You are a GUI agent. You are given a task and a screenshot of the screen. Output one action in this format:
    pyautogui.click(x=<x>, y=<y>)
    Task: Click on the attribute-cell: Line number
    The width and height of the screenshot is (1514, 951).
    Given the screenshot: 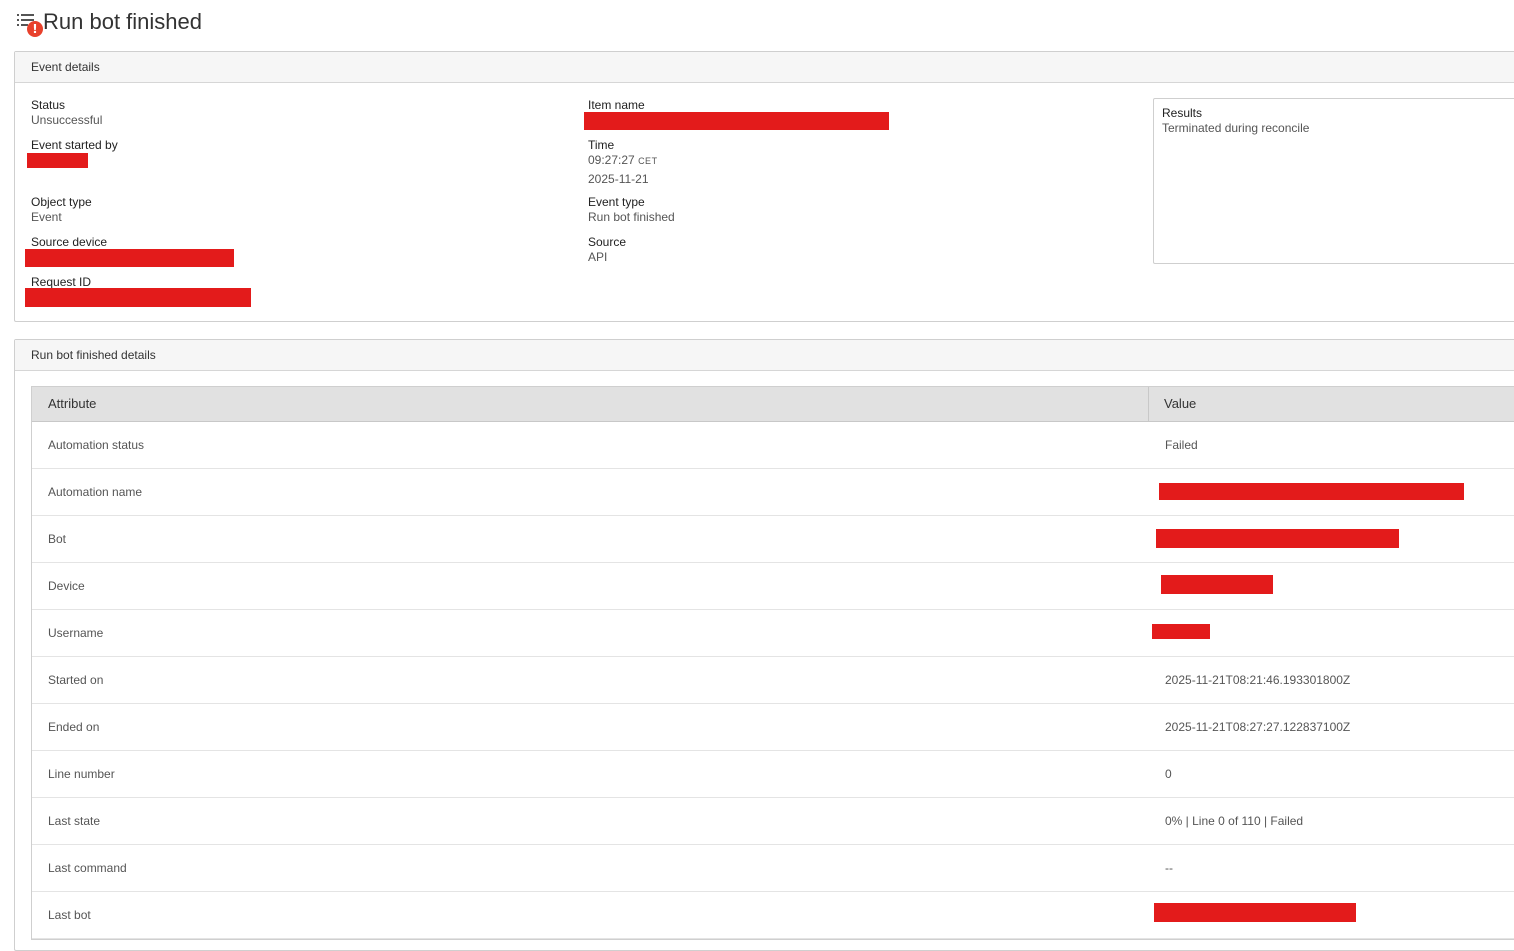 What is the action you would take?
    pyautogui.click(x=81, y=774)
    